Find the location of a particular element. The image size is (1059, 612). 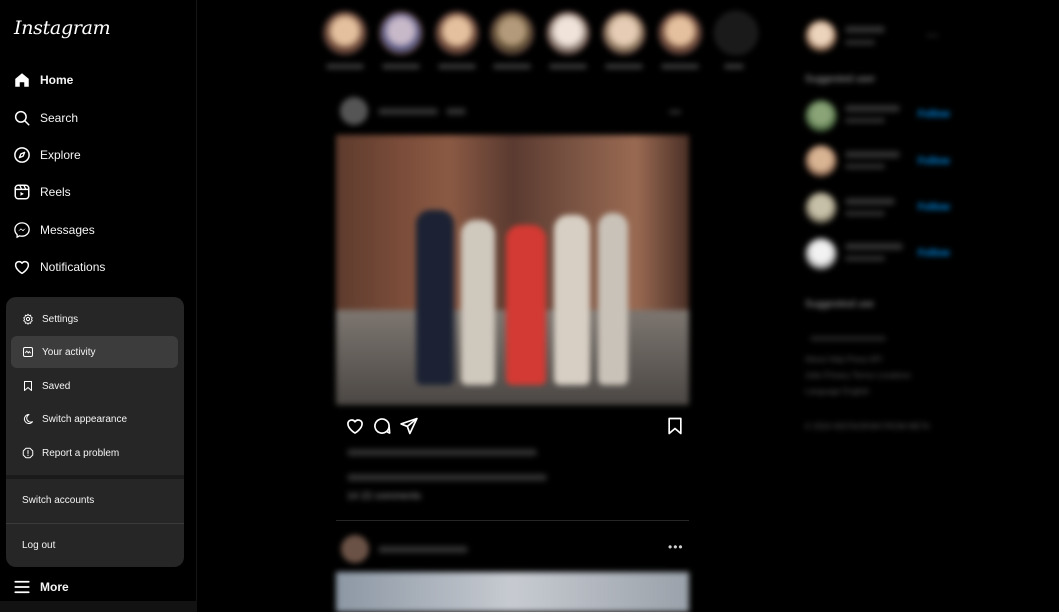

sidebar-item-label: Home is located at coordinates (57, 80).